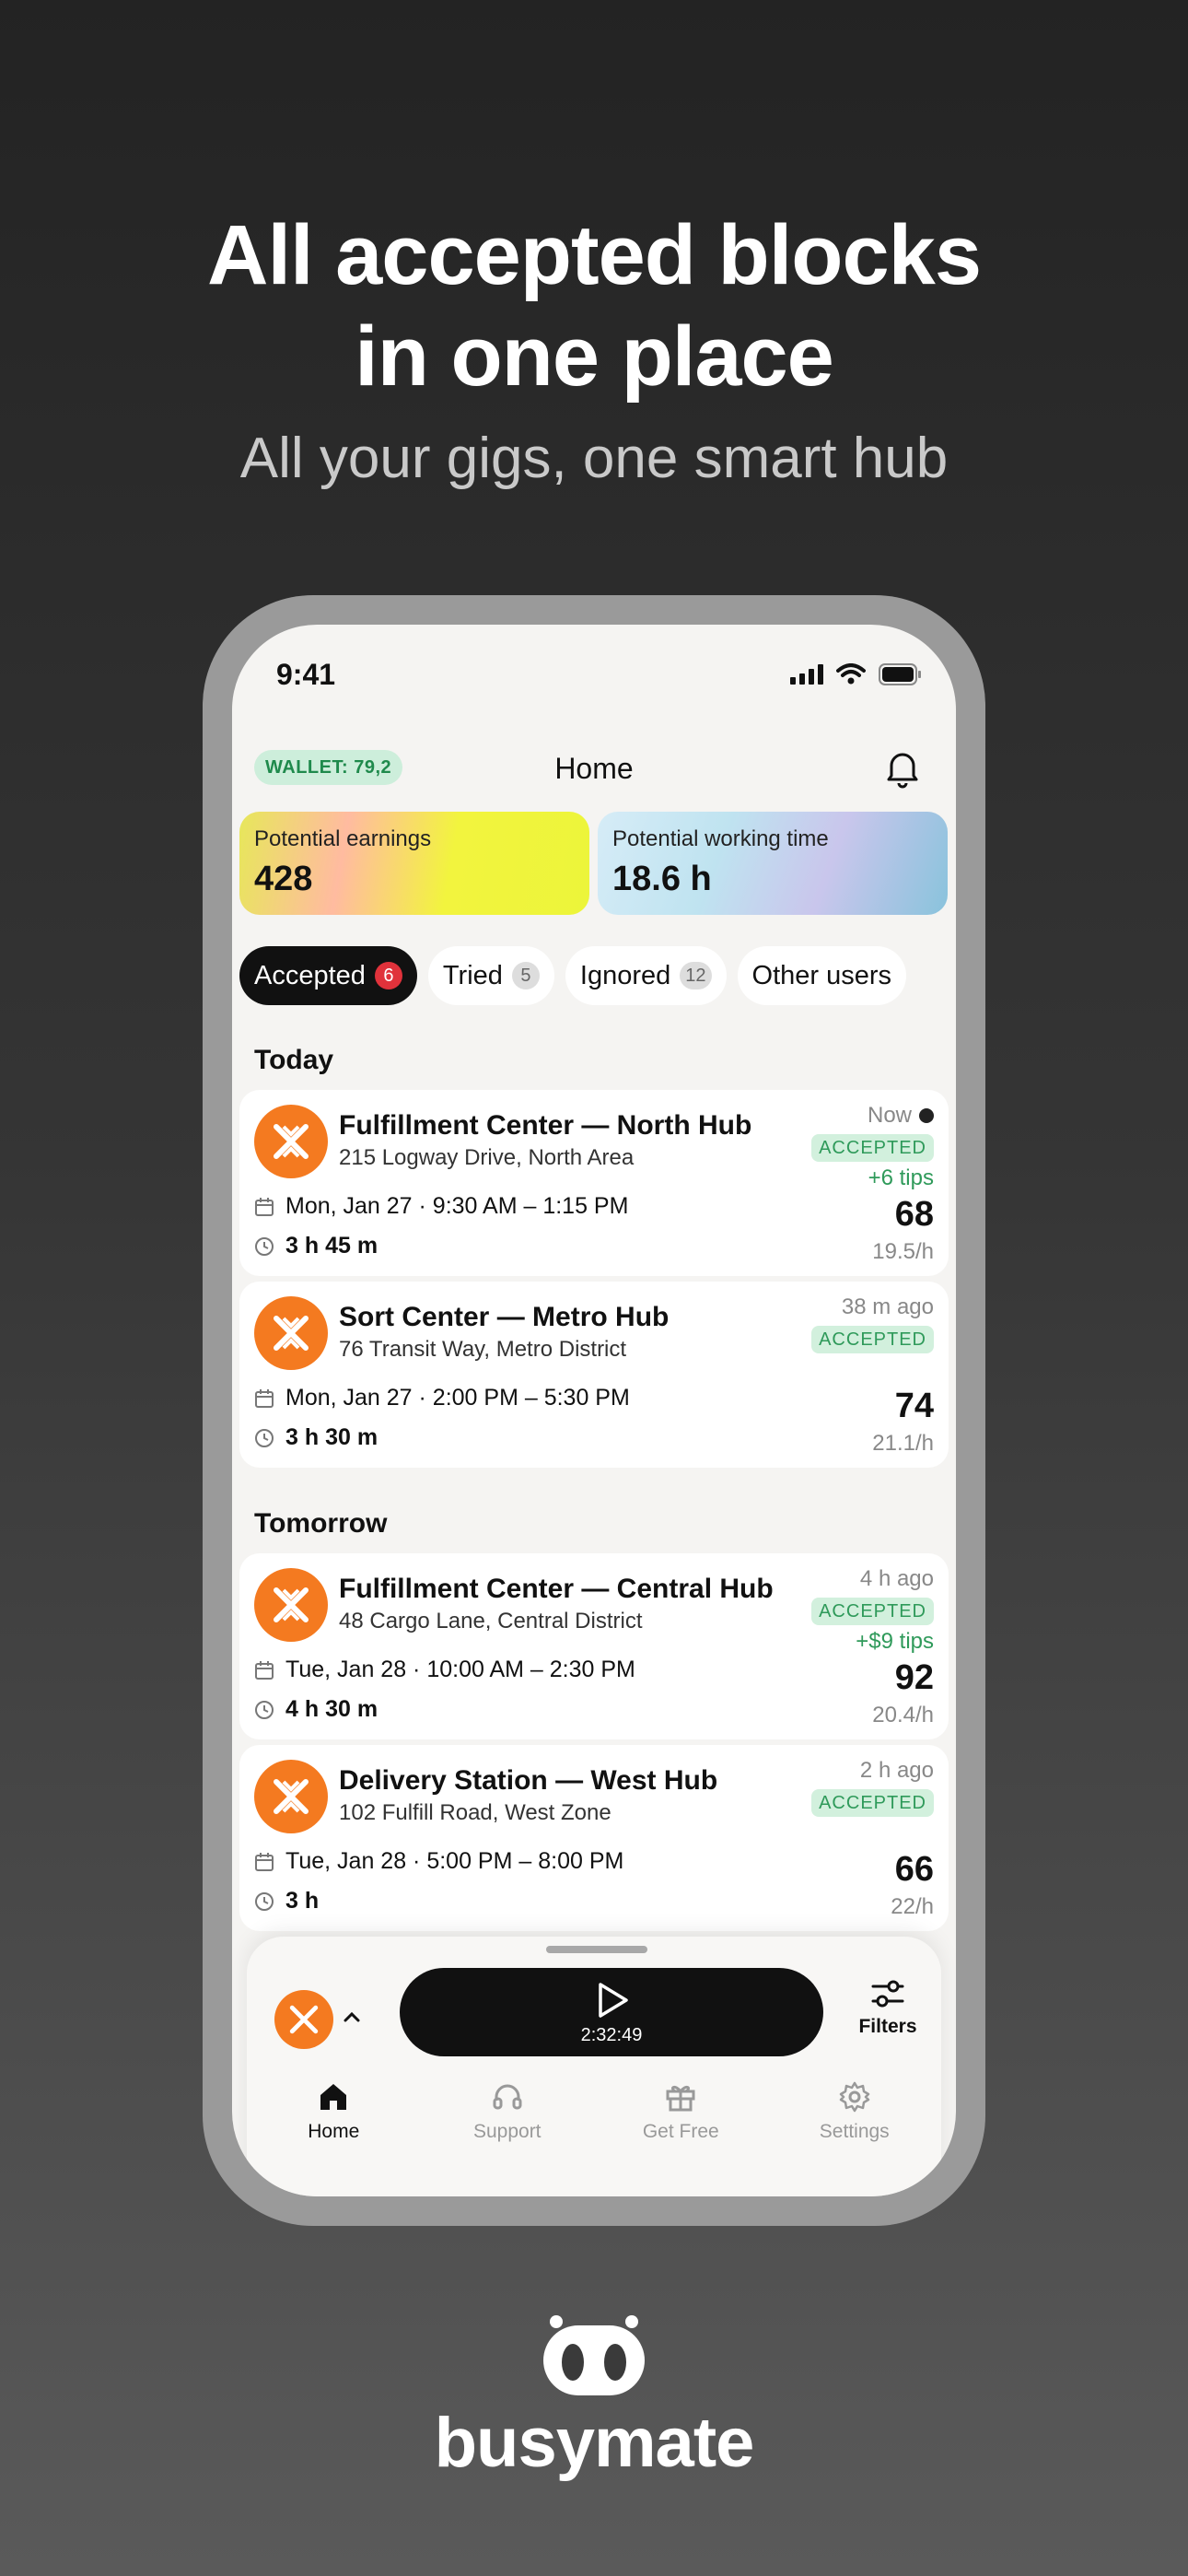 The image size is (1188, 2576). Describe the element at coordinates (646, 975) in the screenshot. I see `tab-ignored: Ignored 12` at that location.